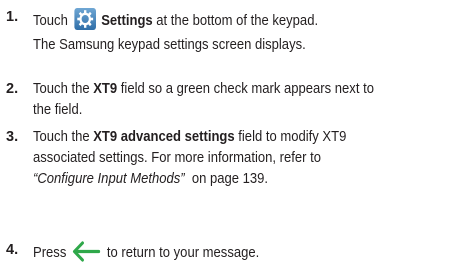  What do you see at coordinates (86, 251) in the screenshot?
I see `back-arrow-icon` at bounding box center [86, 251].